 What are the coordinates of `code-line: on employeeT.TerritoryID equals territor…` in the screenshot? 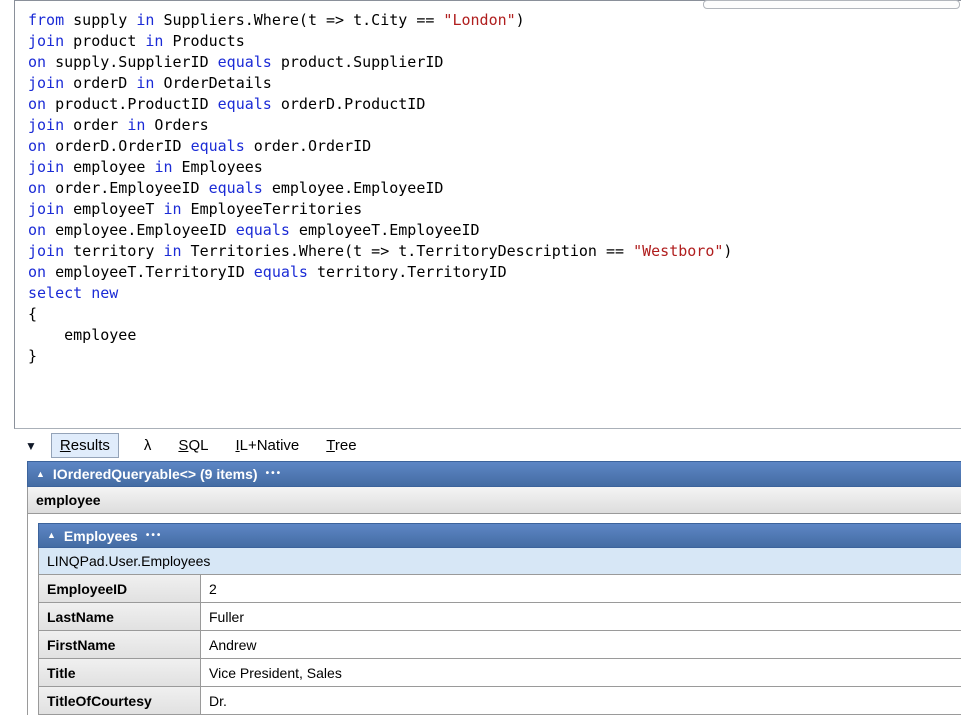 It's located at (267, 272).